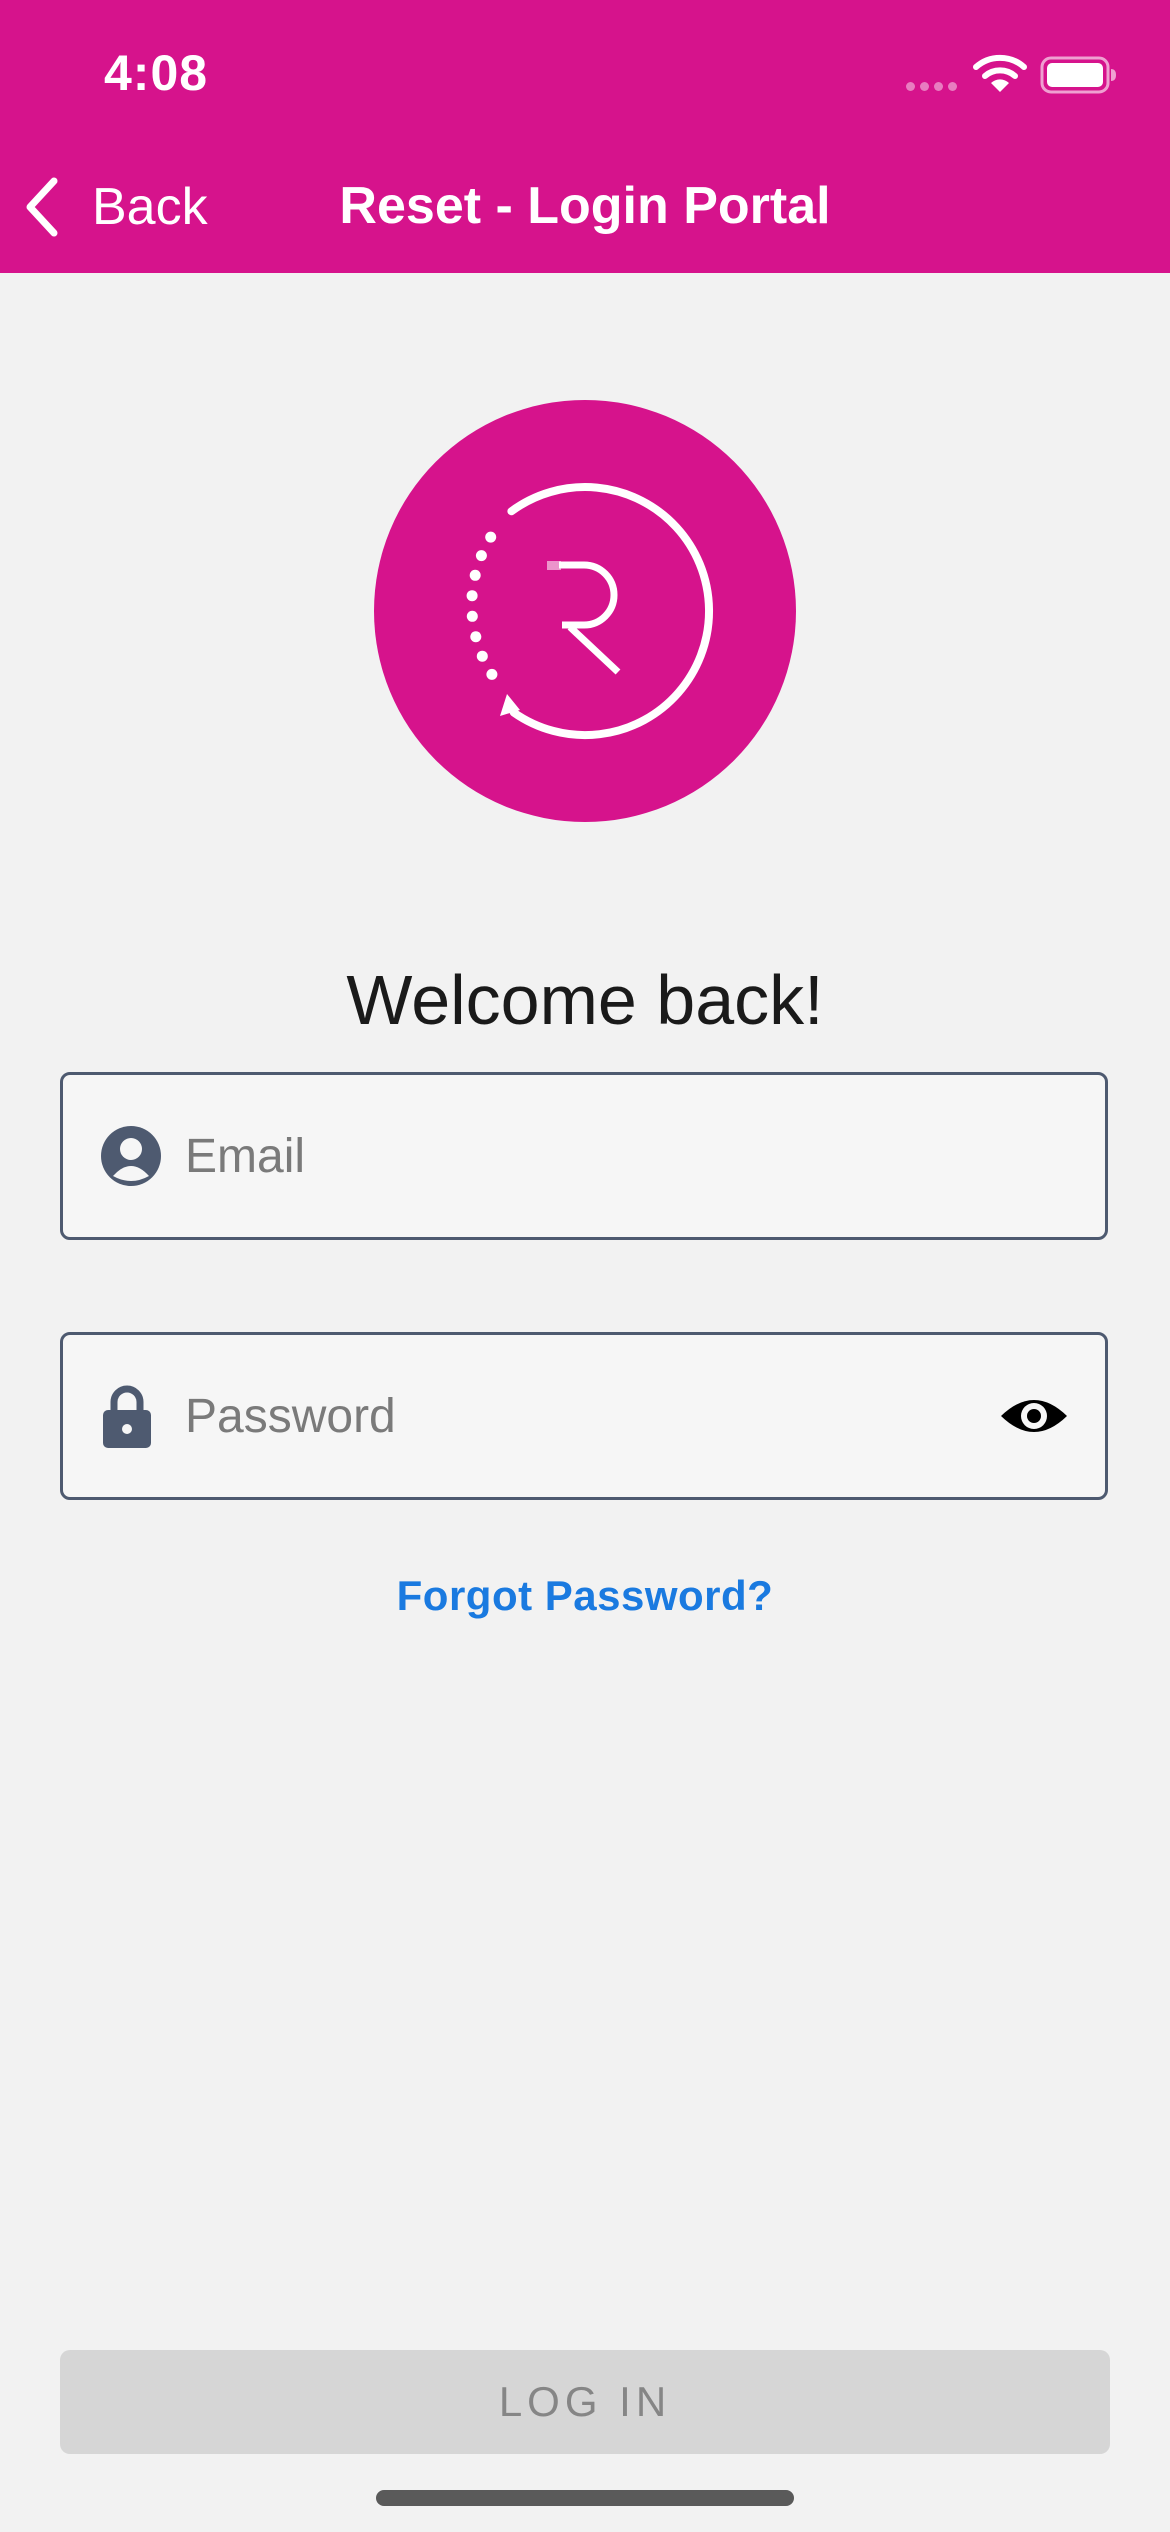  What do you see at coordinates (1000, 73) in the screenshot?
I see `wifi-icon` at bounding box center [1000, 73].